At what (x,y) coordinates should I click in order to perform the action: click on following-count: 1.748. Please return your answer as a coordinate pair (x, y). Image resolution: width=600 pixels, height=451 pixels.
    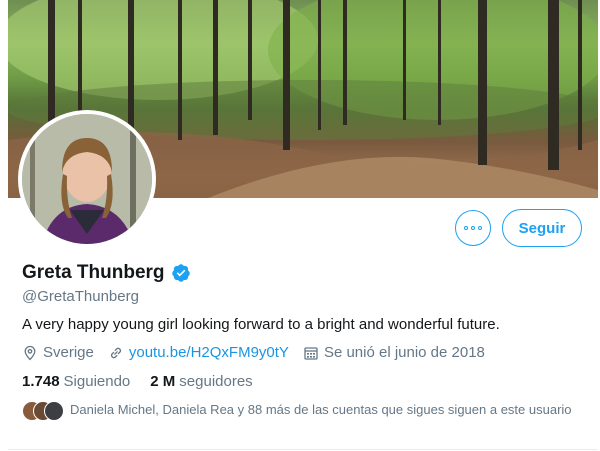
    Looking at the image, I should click on (41, 381).